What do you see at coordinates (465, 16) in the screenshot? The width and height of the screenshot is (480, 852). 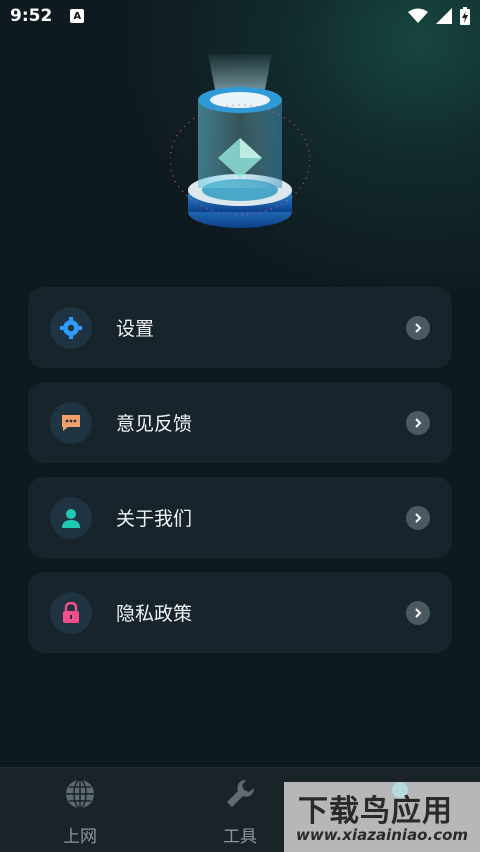 I see `battery-icon` at bounding box center [465, 16].